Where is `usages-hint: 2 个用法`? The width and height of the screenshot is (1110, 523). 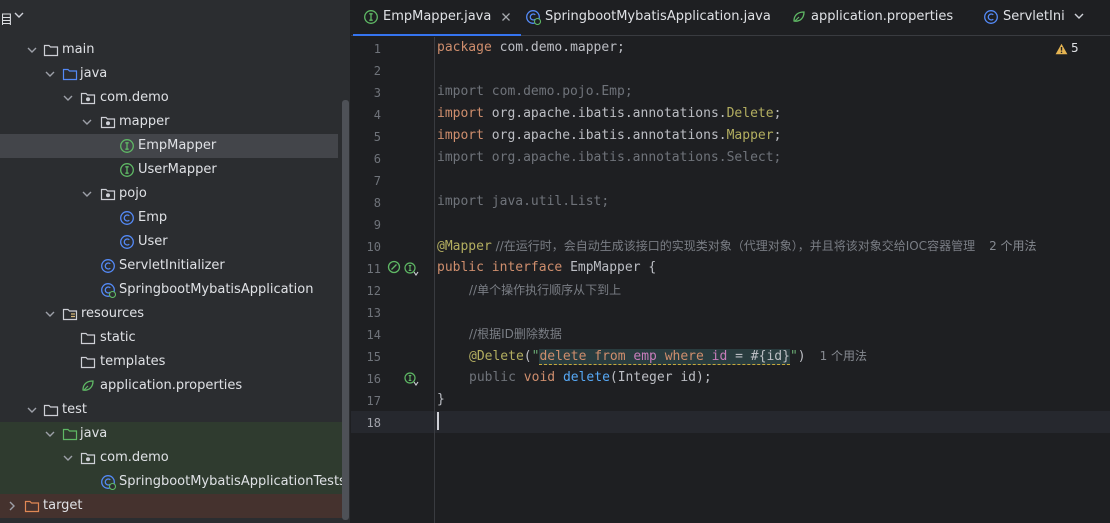 usages-hint: 2 个用法 is located at coordinates (1012, 246).